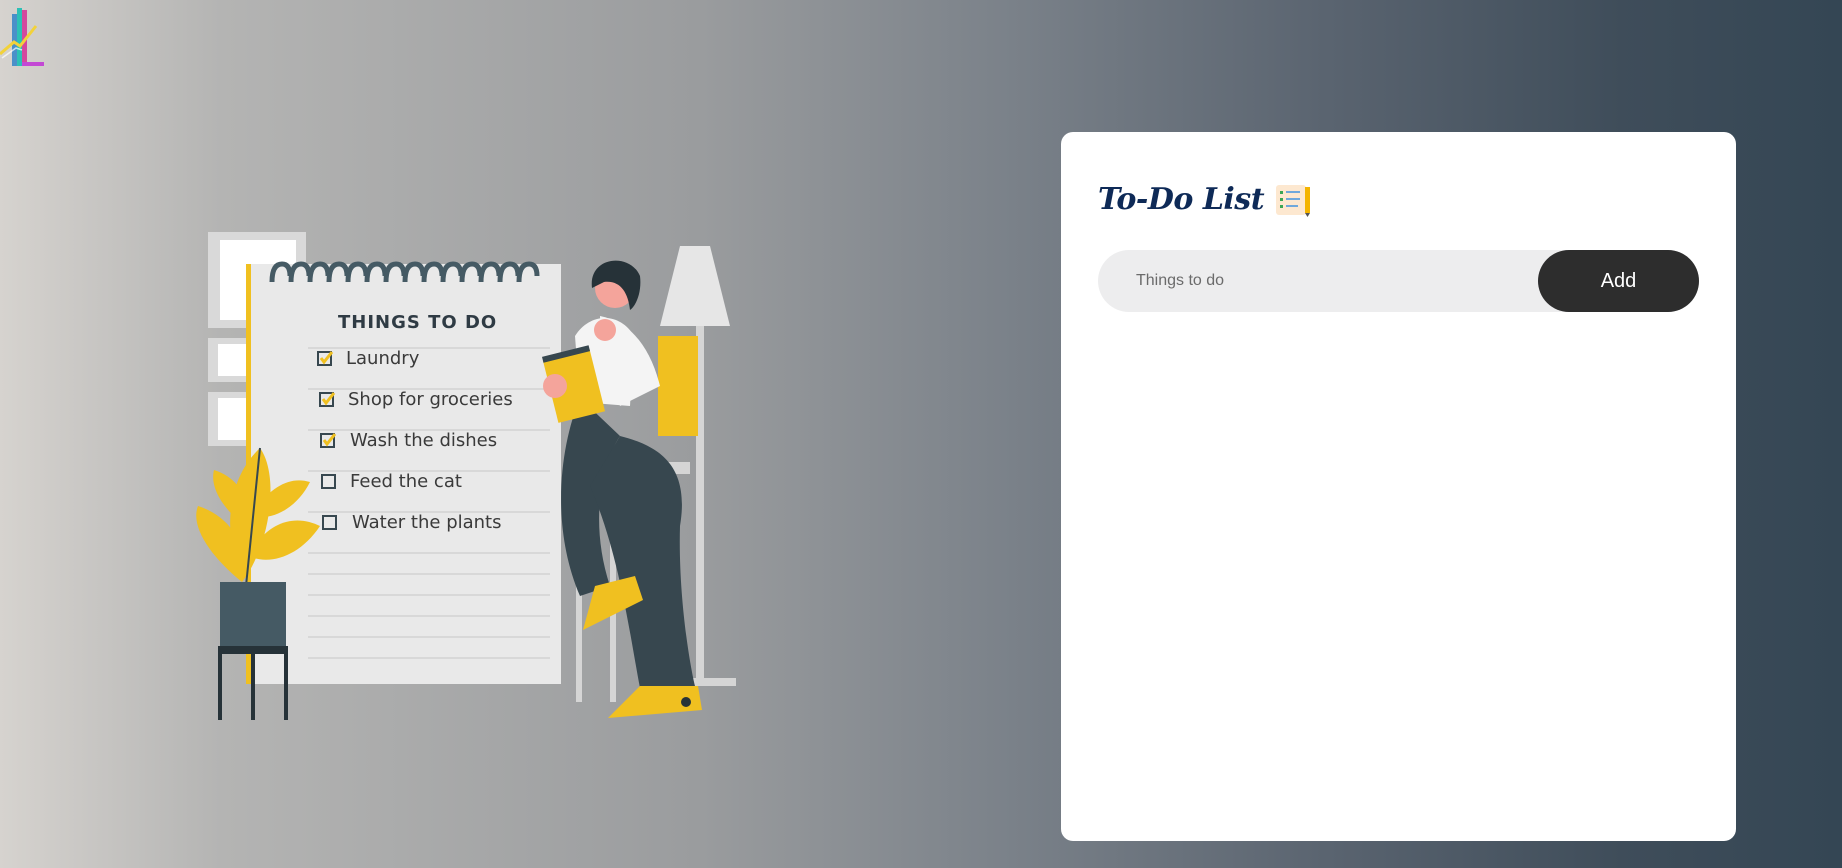  I want to click on todo-input, so click(1318, 281).